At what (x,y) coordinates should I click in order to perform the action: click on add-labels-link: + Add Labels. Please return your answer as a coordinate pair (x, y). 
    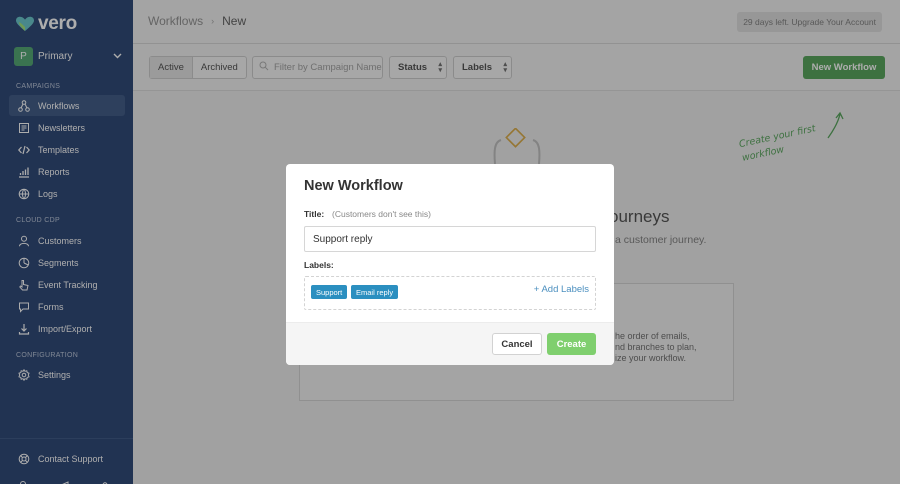
    Looking at the image, I should click on (561, 289).